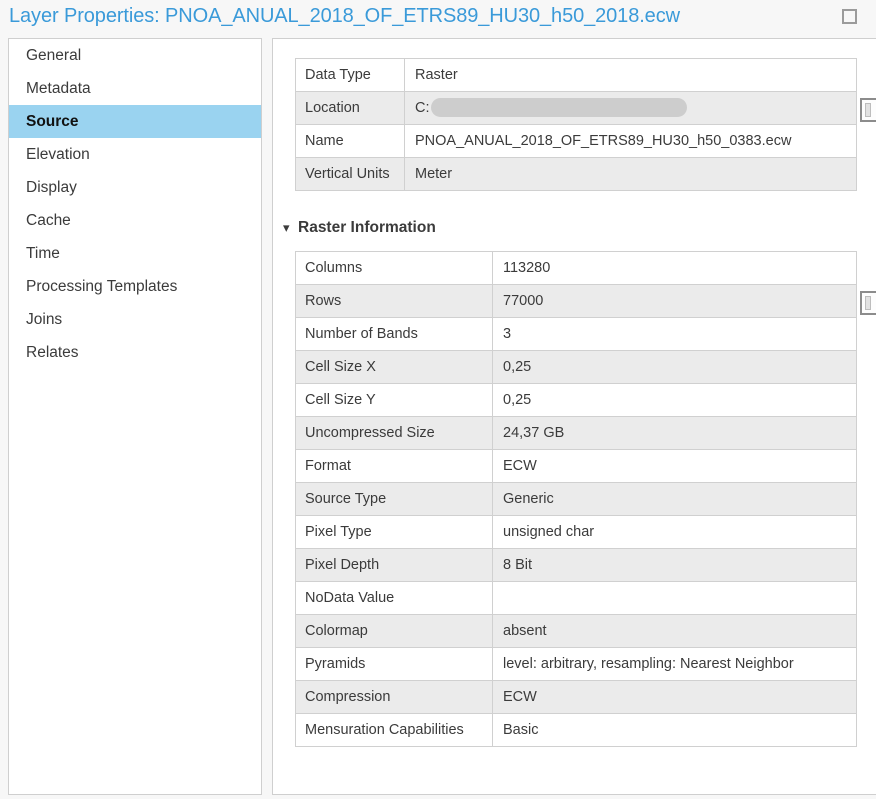 Image resolution: width=876 pixels, height=799 pixels. I want to click on row-label: Vertical Units, so click(350, 174).